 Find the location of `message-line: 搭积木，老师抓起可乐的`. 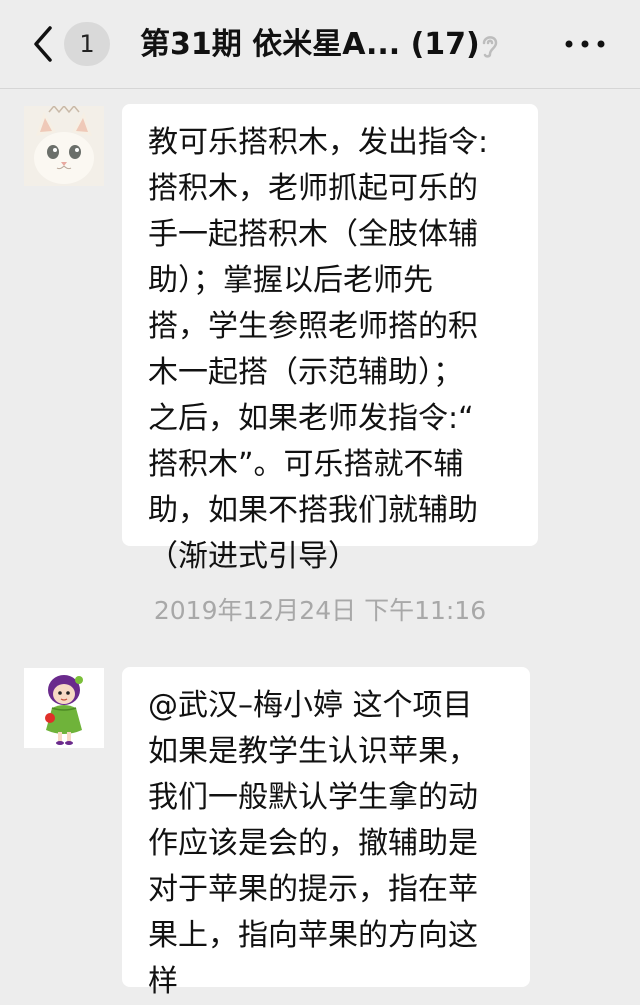

message-line: 搭积木，老师抓起可乐的 is located at coordinates (313, 188).